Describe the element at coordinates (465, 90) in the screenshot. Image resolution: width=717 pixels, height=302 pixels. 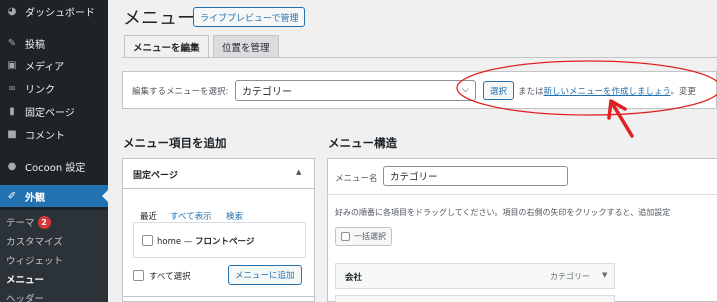
I see `chevron-down-icon: ⌵` at that location.